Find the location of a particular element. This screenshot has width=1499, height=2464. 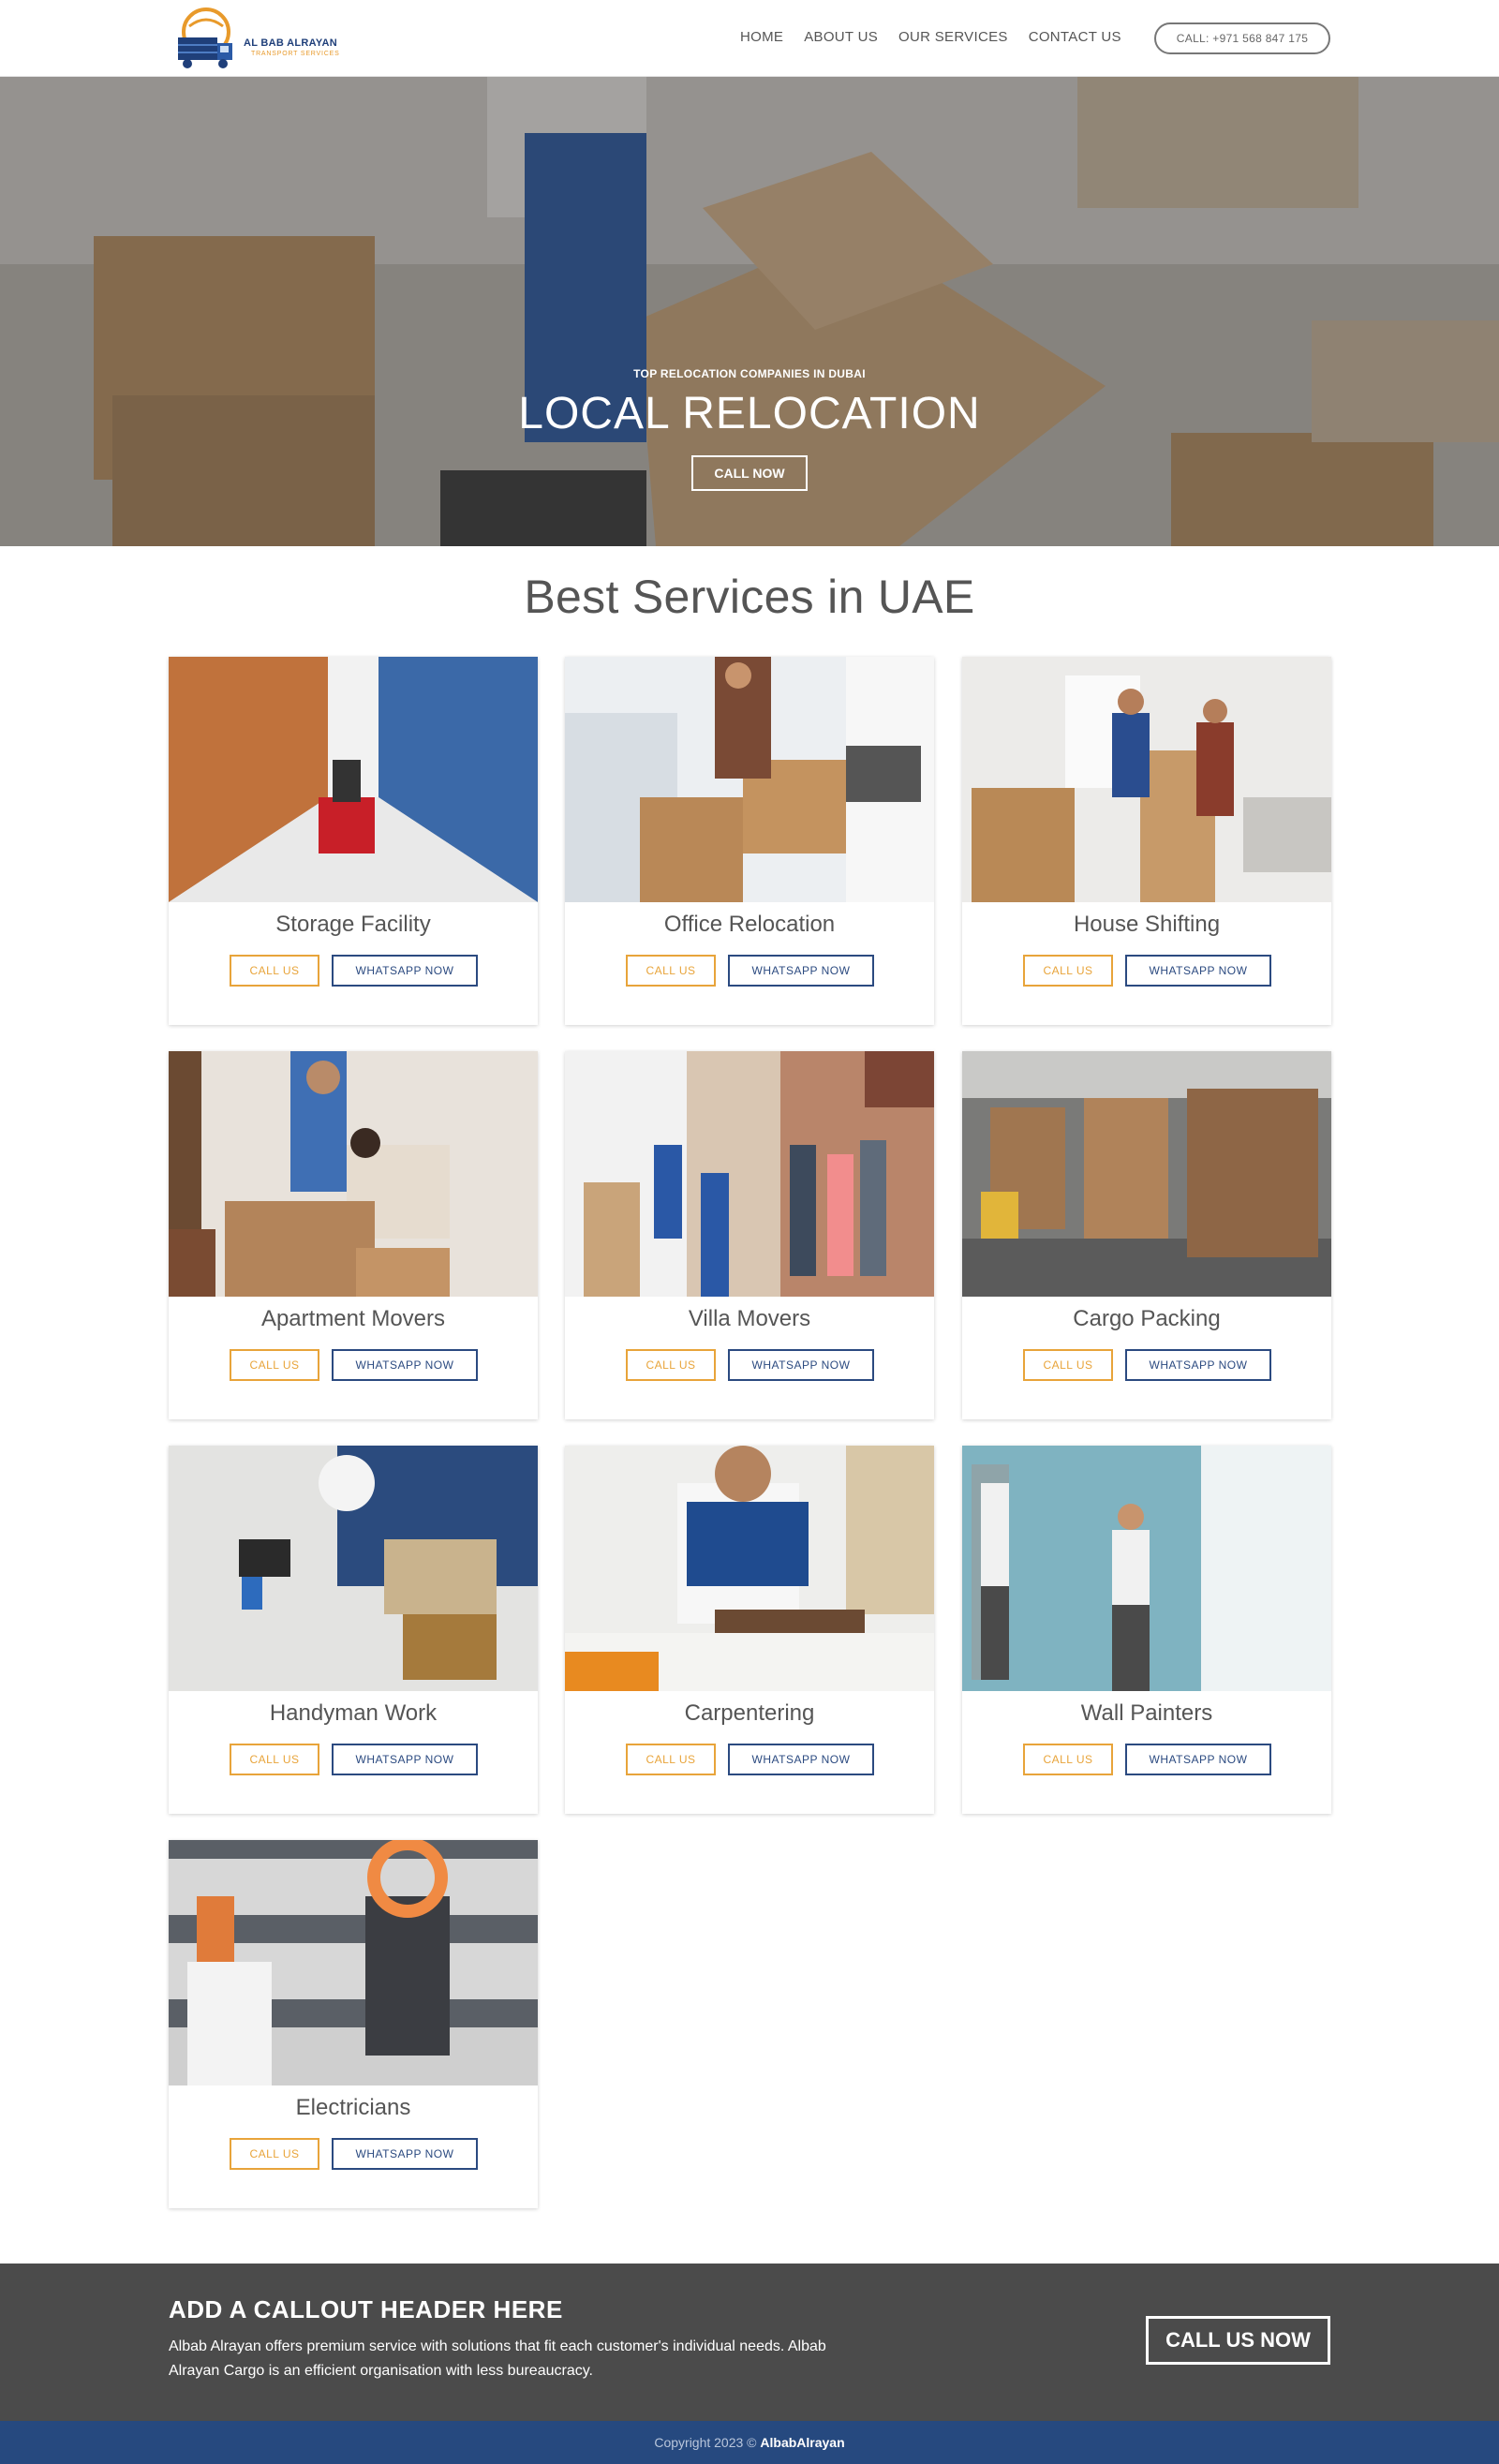

site-footer: Copyright 2023 © AlbabAlrayan is located at coordinates (749, 2442).